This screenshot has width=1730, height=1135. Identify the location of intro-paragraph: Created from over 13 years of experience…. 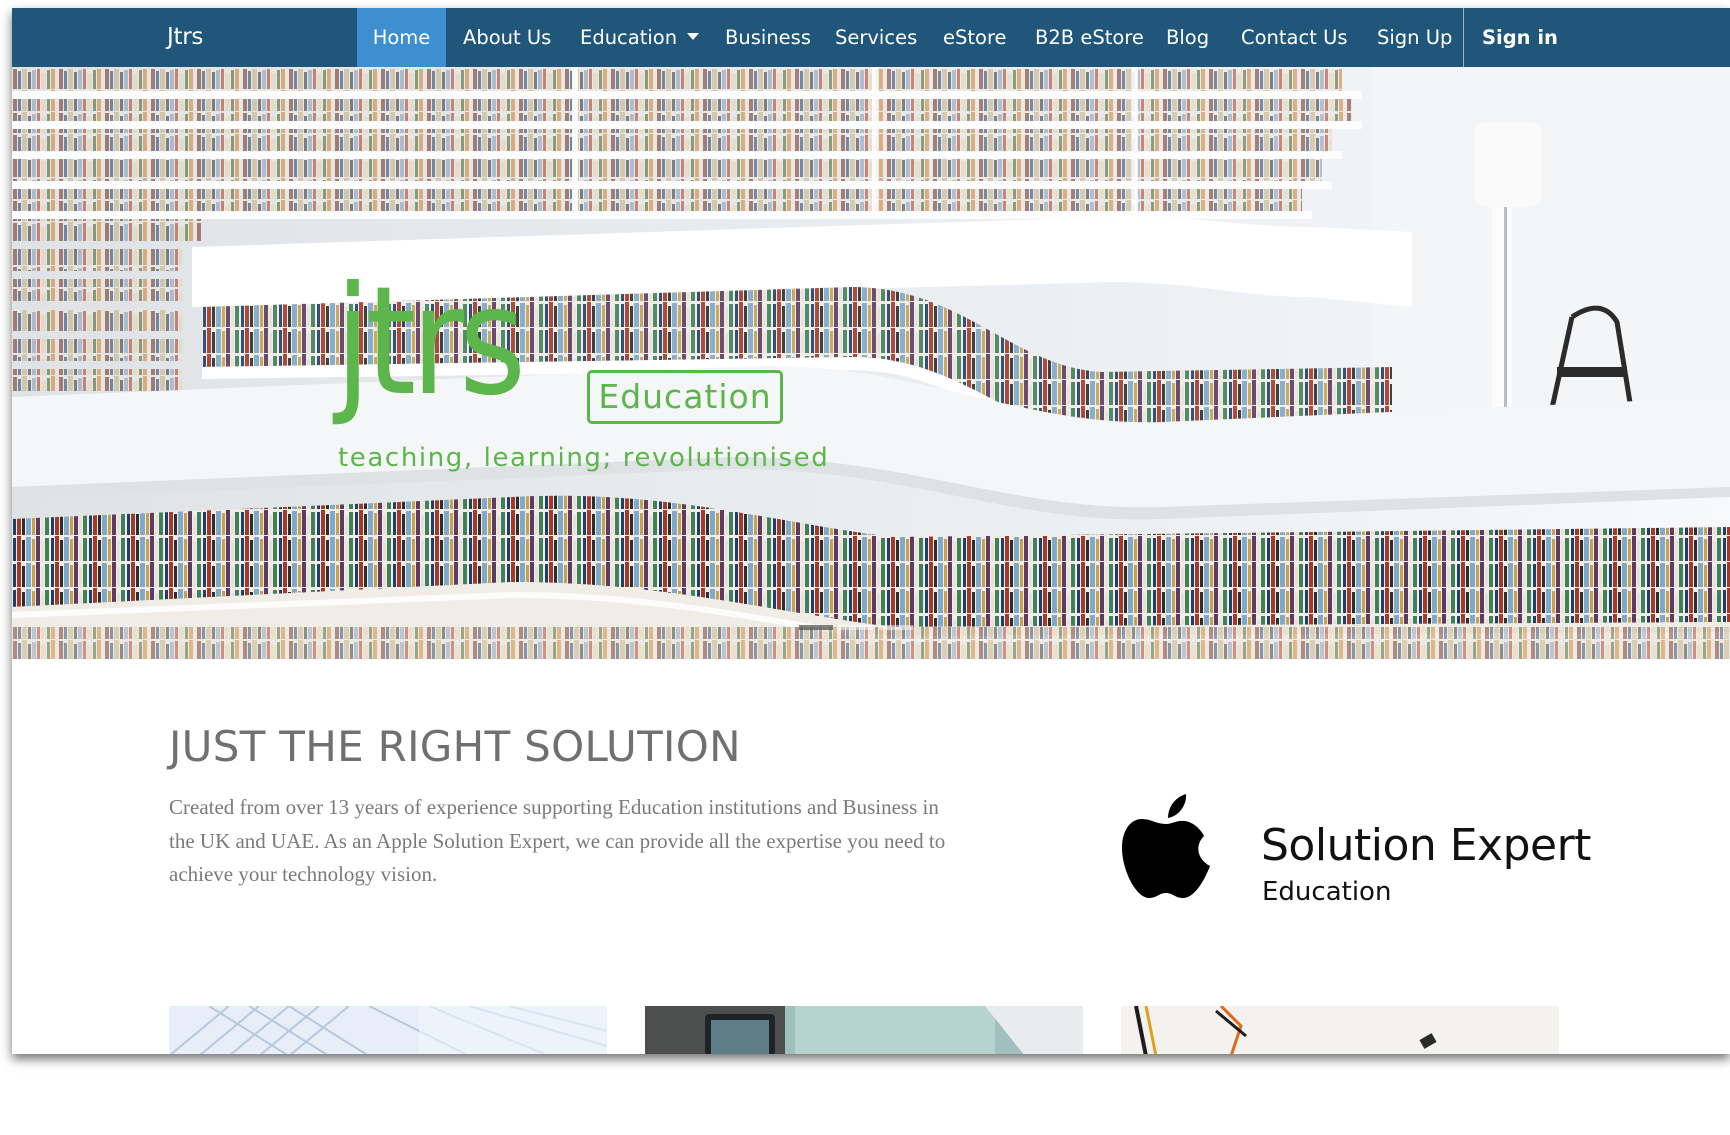
(557, 840).